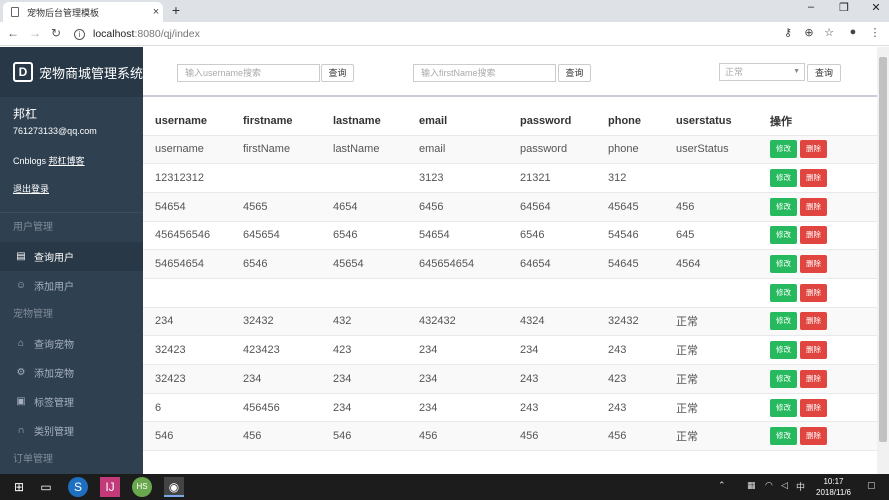 Image resolution: width=889 pixels, height=500 pixels. What do you see at coordinates (751, 485) in the screenshot?
I see `tray-network-icon: ▦` at bounding box center [751, 485].